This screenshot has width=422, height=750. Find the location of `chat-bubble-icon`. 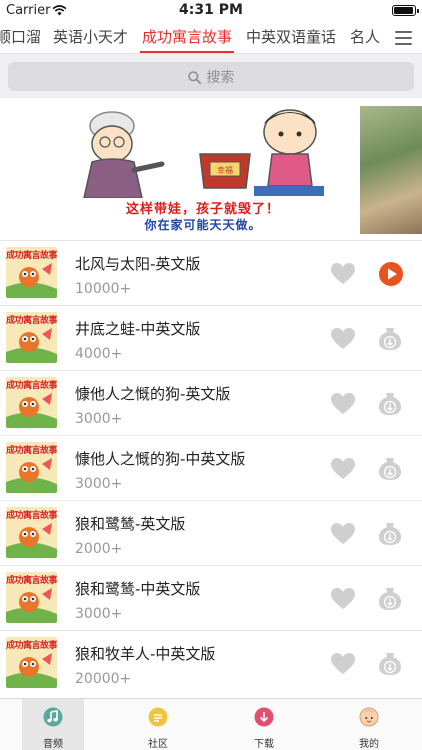

chat-bubble-icon is located at coordinates (158, 719).